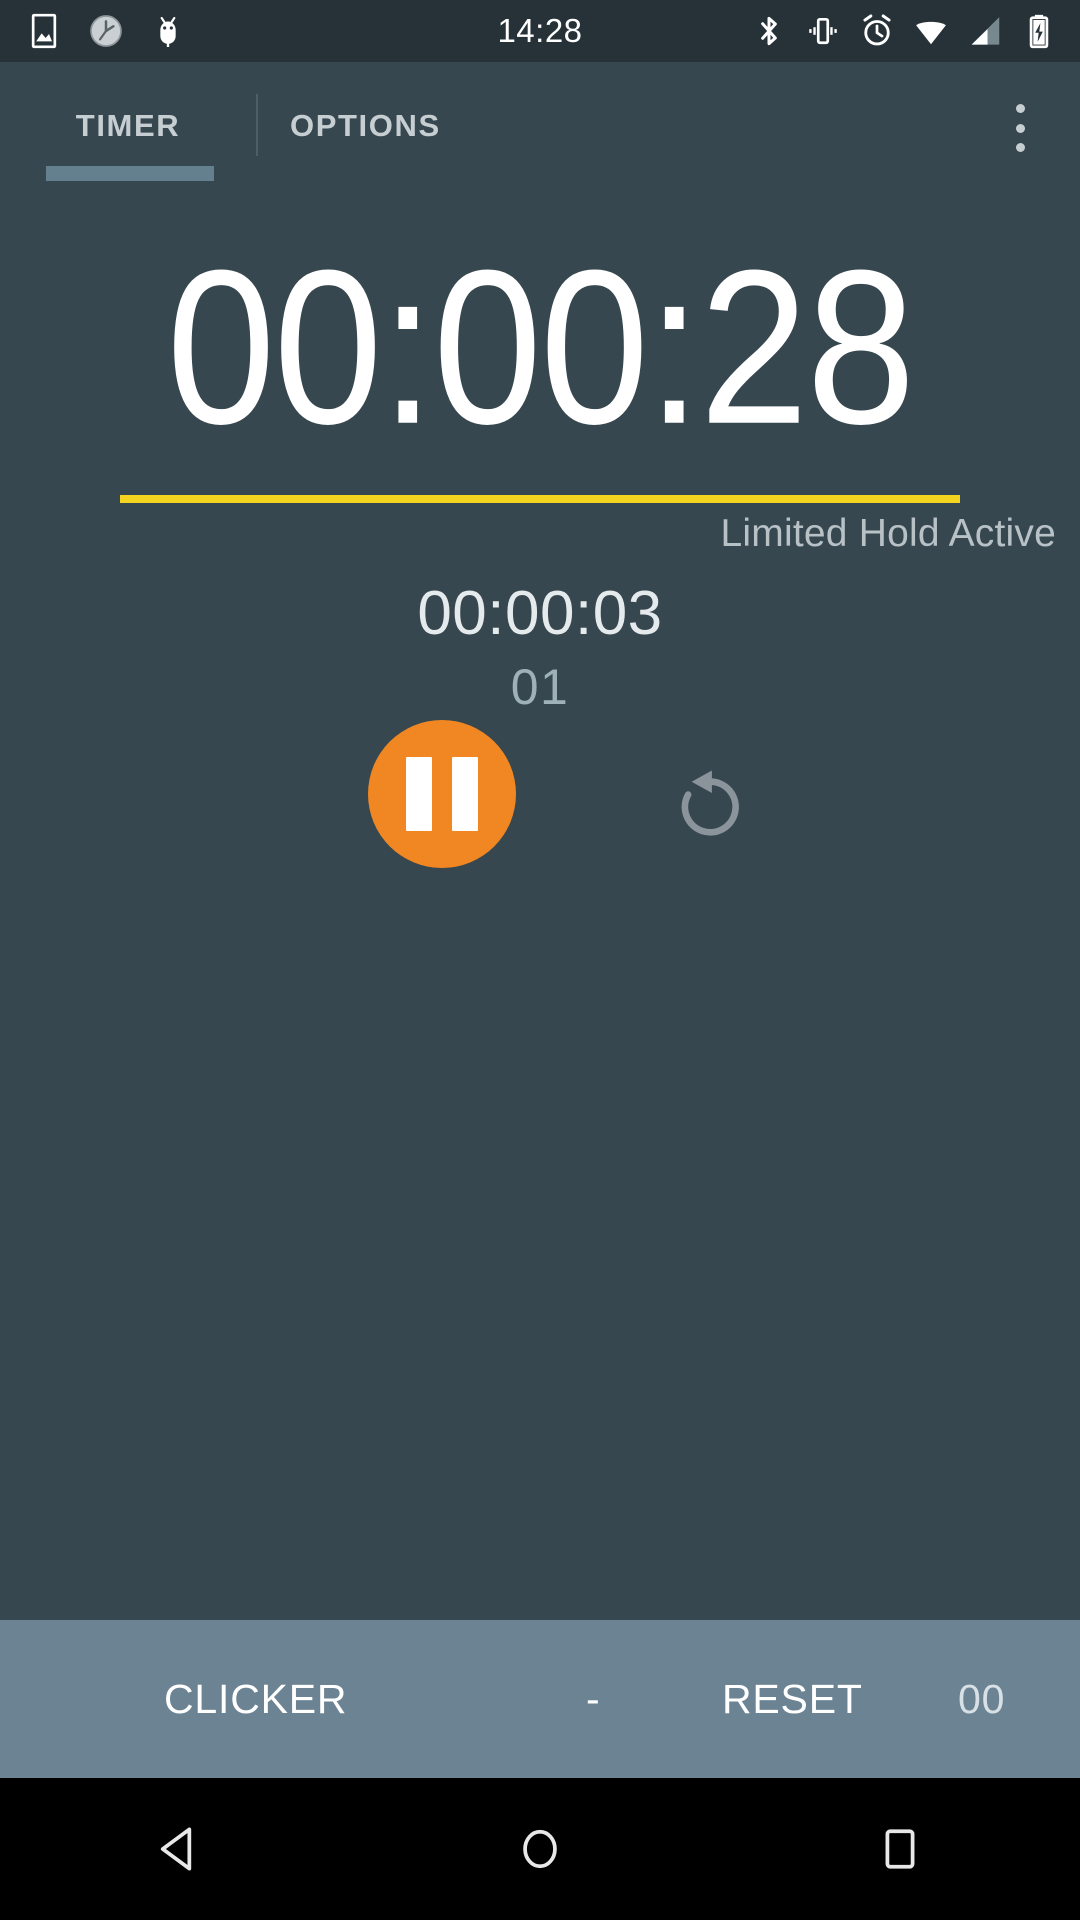  I want to click on android-bug-icon, so click(168, 31).